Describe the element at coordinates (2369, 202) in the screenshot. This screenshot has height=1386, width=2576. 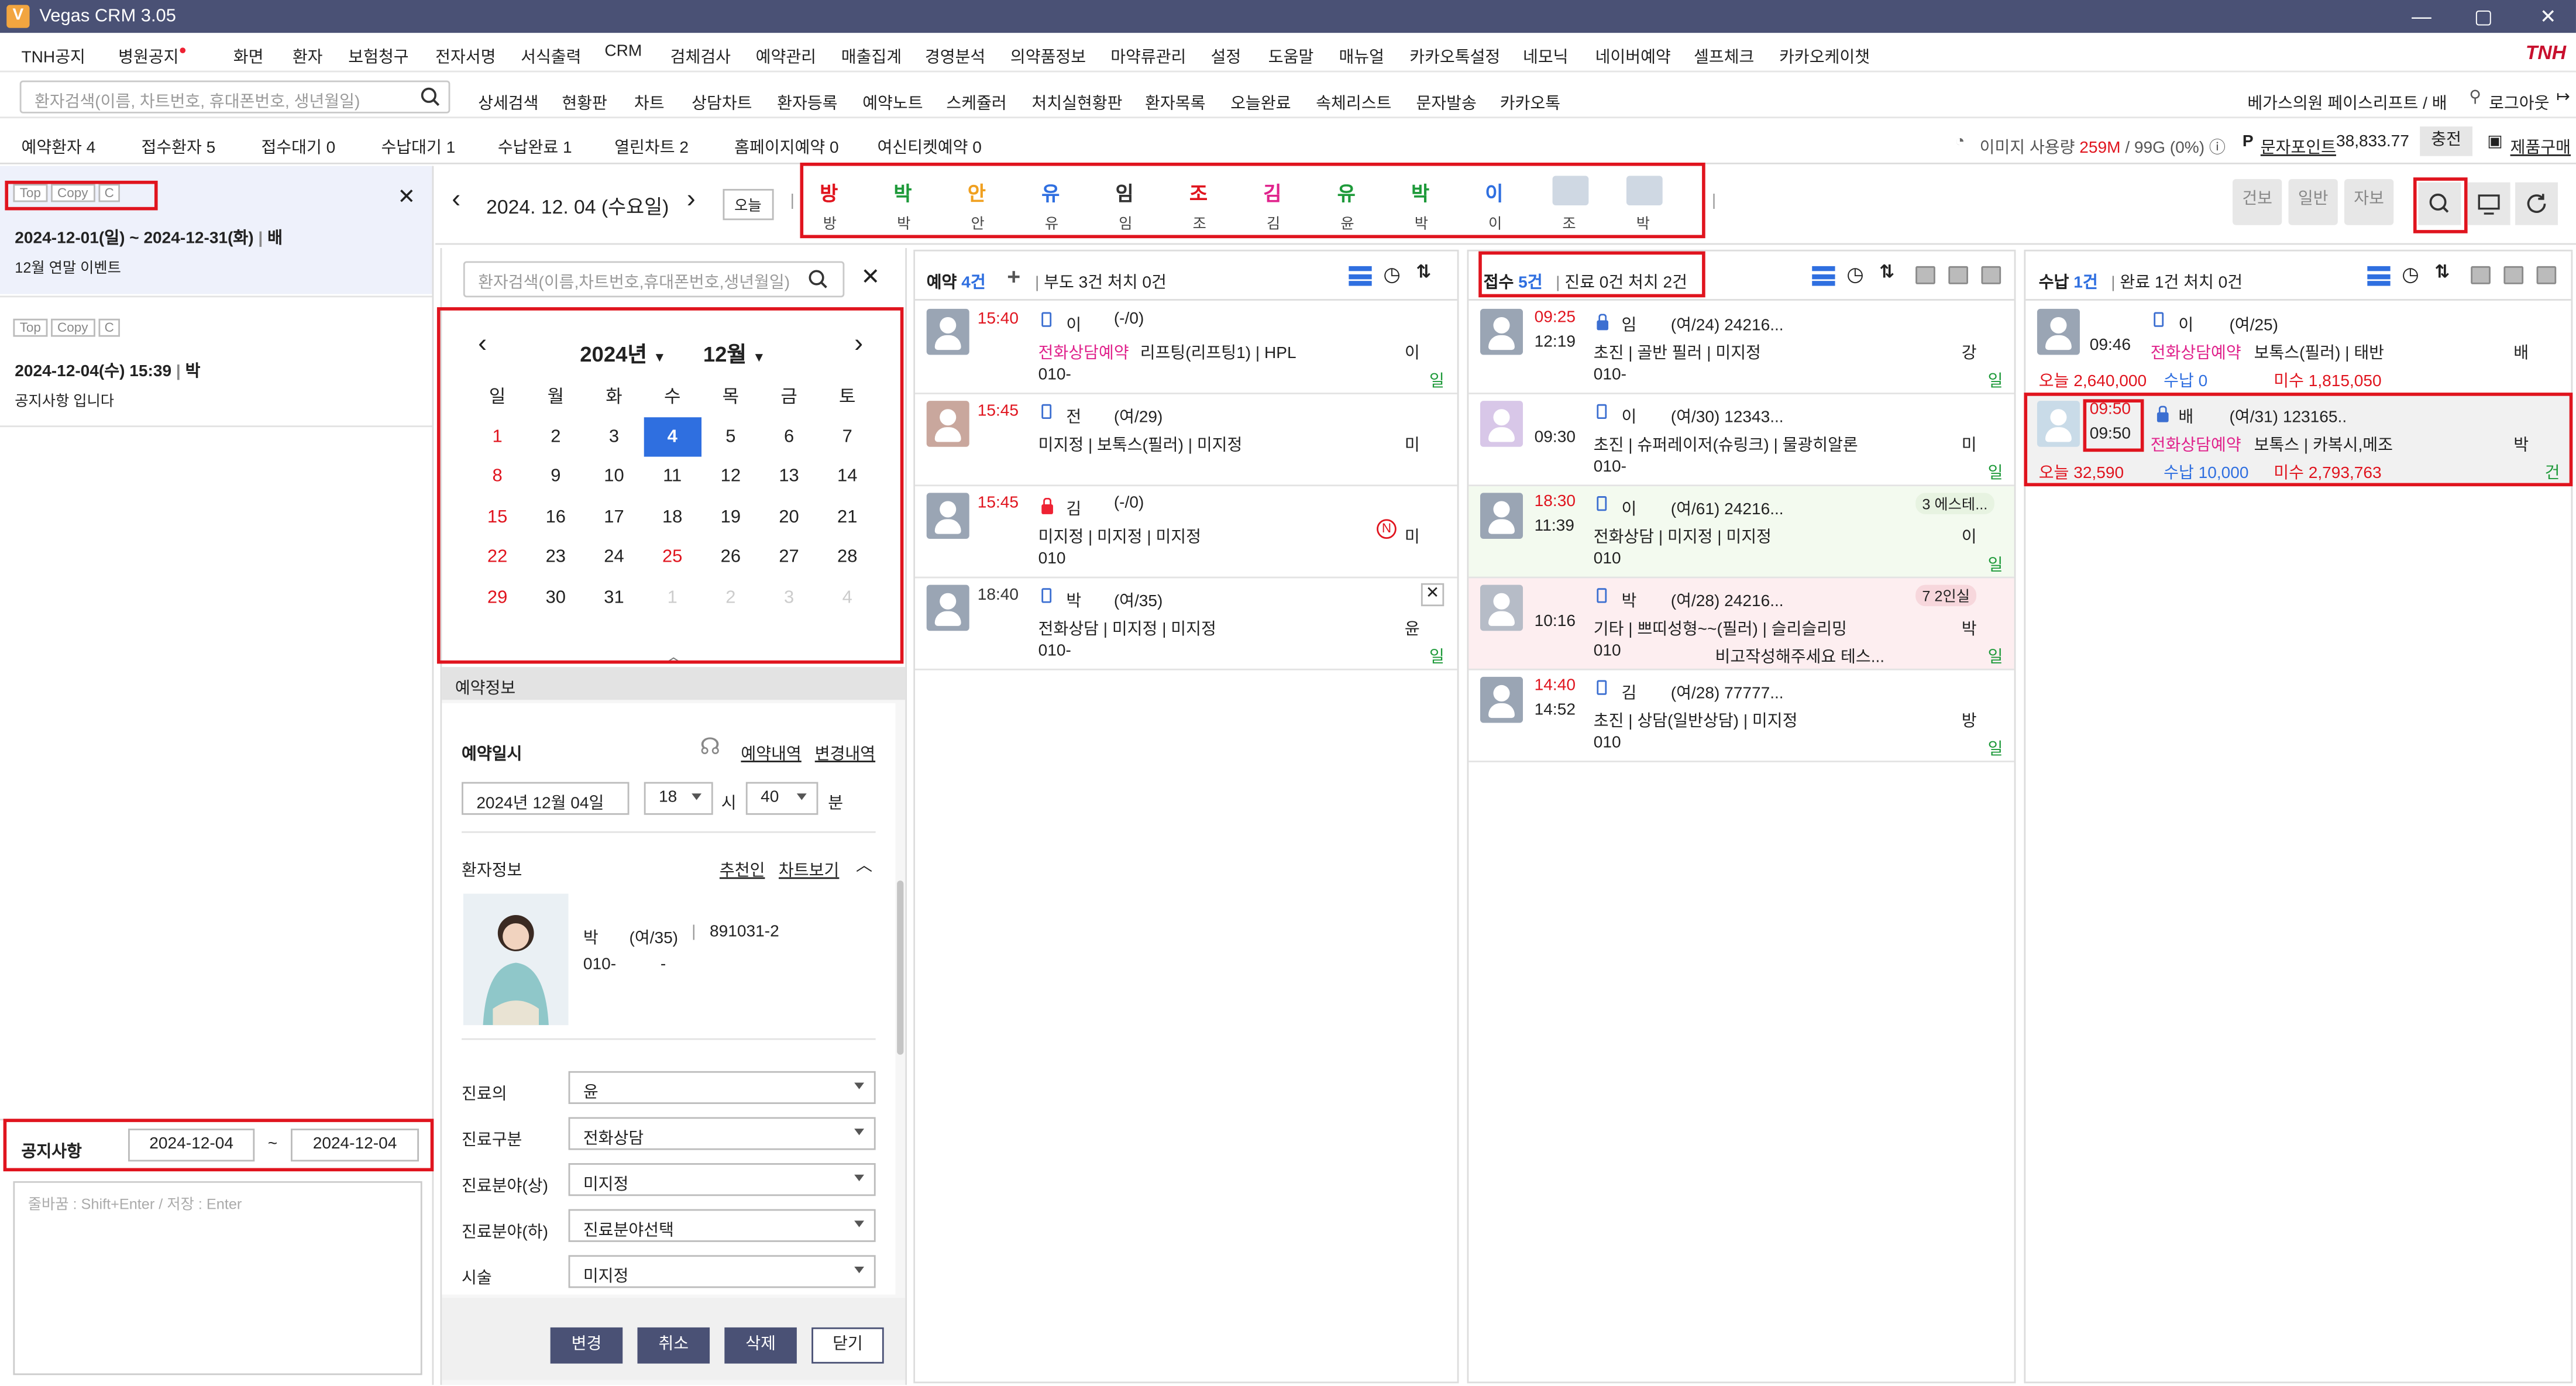
I see `insurance-auto-button: 자보` at that location.